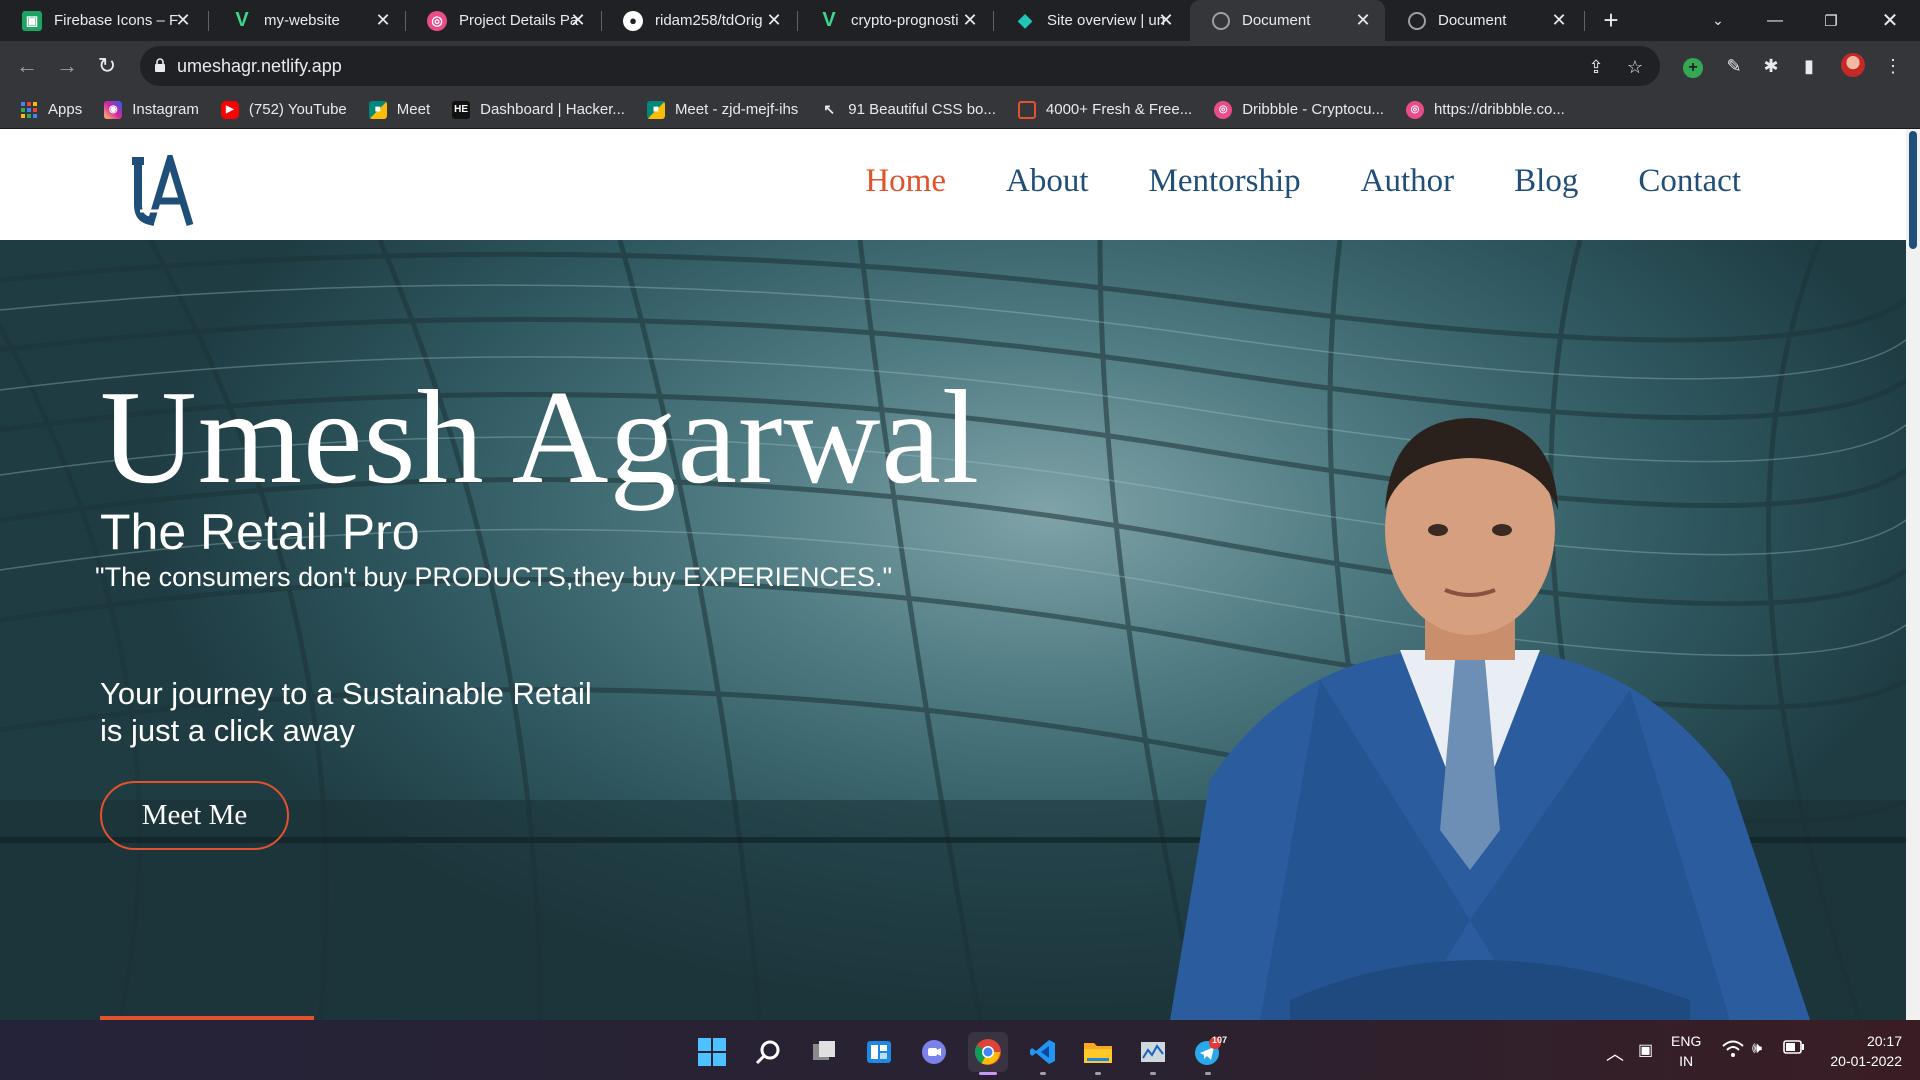  I want to click on windows-start-icon, so click(712, 1052).